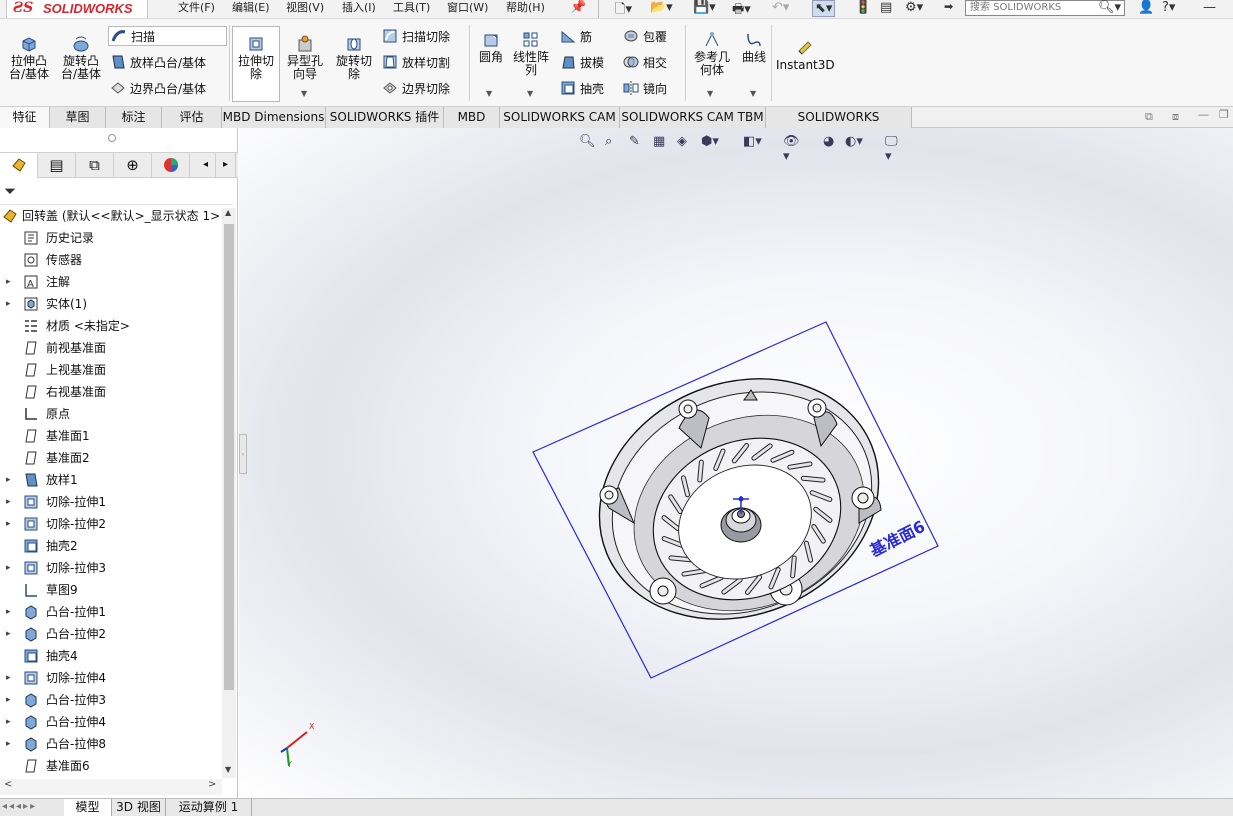 This screenshot has width=1233, height=816. I want to click on scroll-left-icon: <, so click(8, 784).